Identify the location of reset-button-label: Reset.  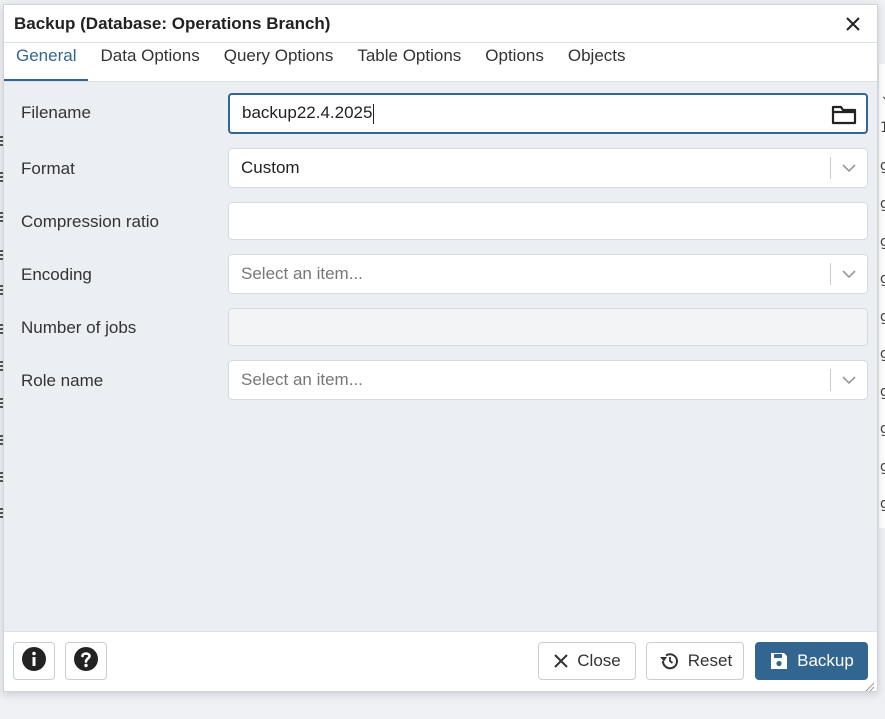
(710, 660).